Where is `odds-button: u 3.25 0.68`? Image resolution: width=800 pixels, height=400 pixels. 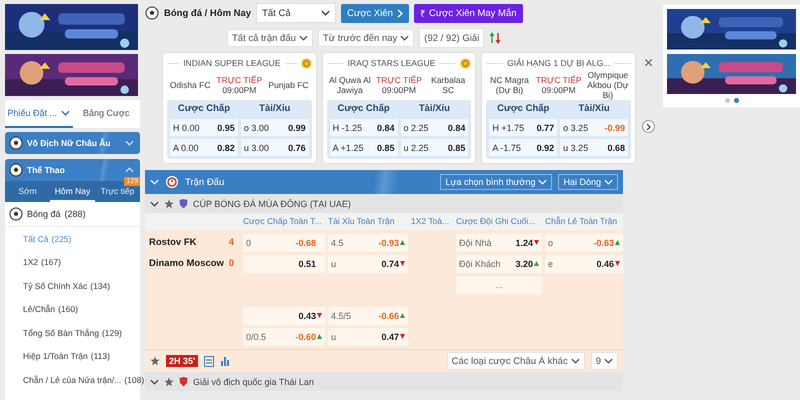
odds-button: u 3.25 0.68 is located at coordinates (594, 147).